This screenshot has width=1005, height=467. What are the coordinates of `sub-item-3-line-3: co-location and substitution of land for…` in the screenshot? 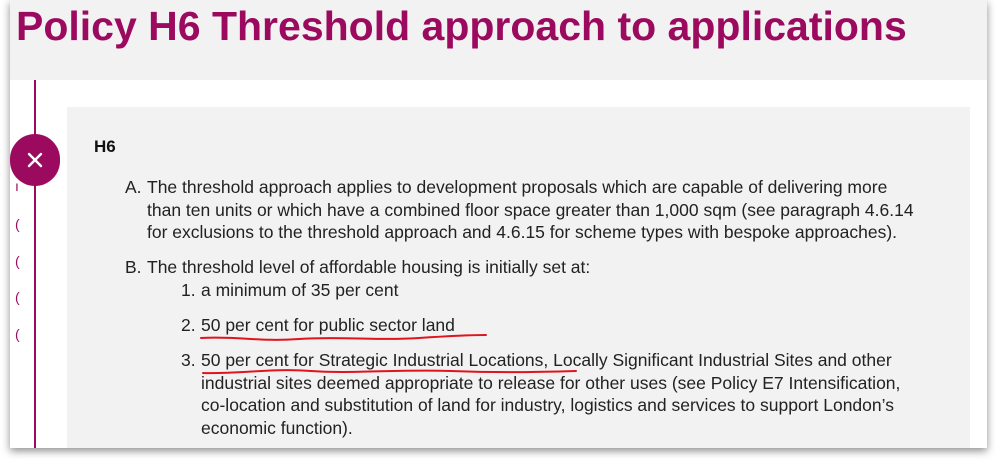 It's located at (547, 405).